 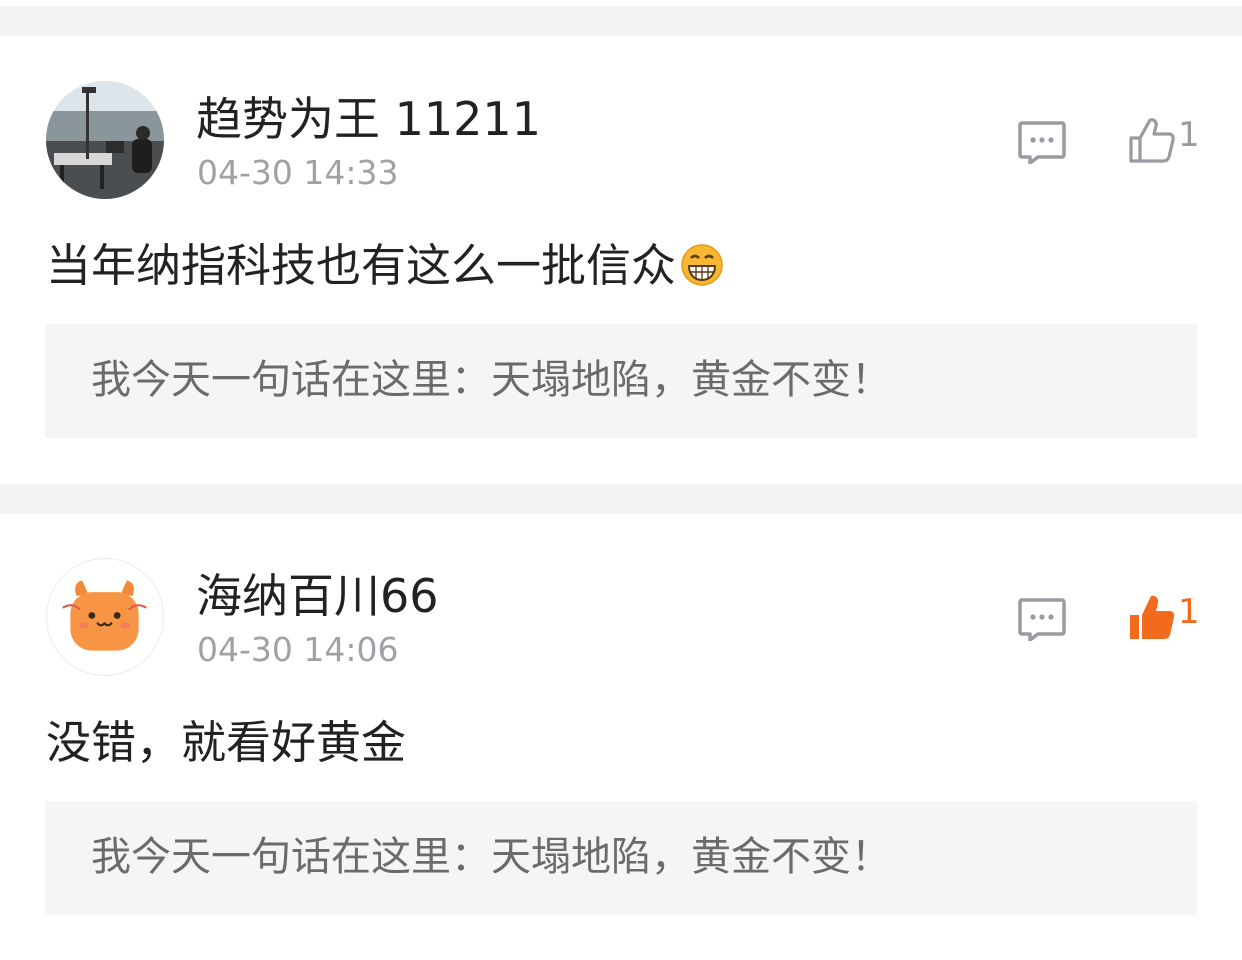 I want to click on timestamp: 04-30 14:33, so click(x=298, y=172).